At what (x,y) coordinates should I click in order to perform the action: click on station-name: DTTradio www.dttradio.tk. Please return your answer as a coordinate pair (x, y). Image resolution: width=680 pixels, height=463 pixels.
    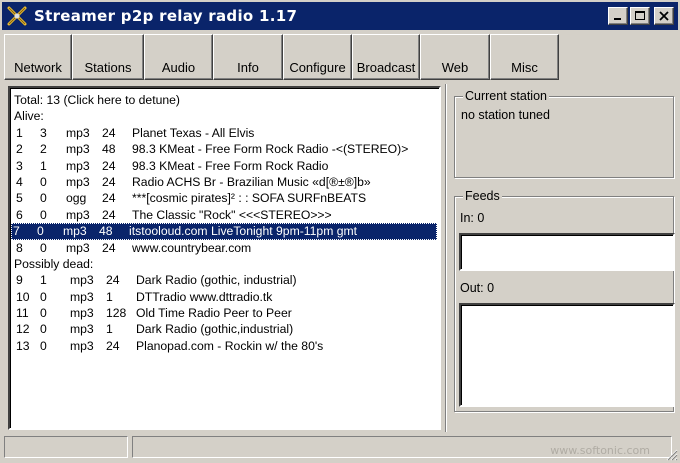
    Looking at the image, I should click on (204, 296).